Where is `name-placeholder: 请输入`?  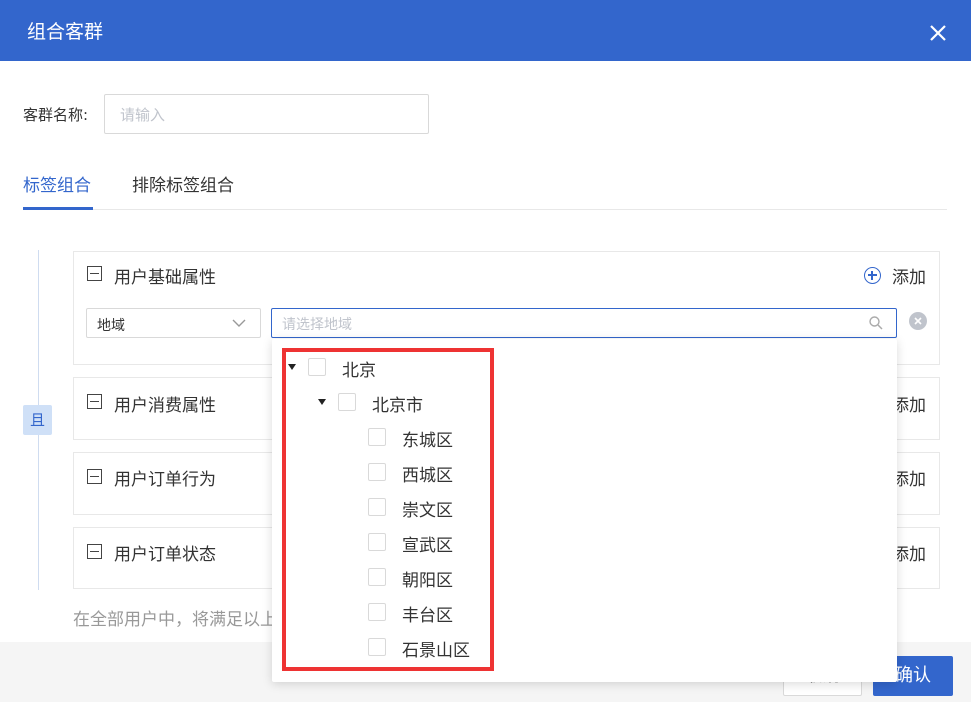 name-placeholder: 请输入 is located at coordinates (143, 115).